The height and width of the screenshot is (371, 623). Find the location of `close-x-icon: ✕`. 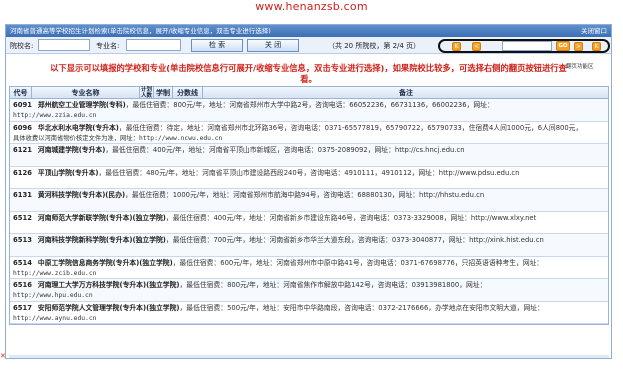

close-x-icon: ✕ is located at coordinates (3, 356).